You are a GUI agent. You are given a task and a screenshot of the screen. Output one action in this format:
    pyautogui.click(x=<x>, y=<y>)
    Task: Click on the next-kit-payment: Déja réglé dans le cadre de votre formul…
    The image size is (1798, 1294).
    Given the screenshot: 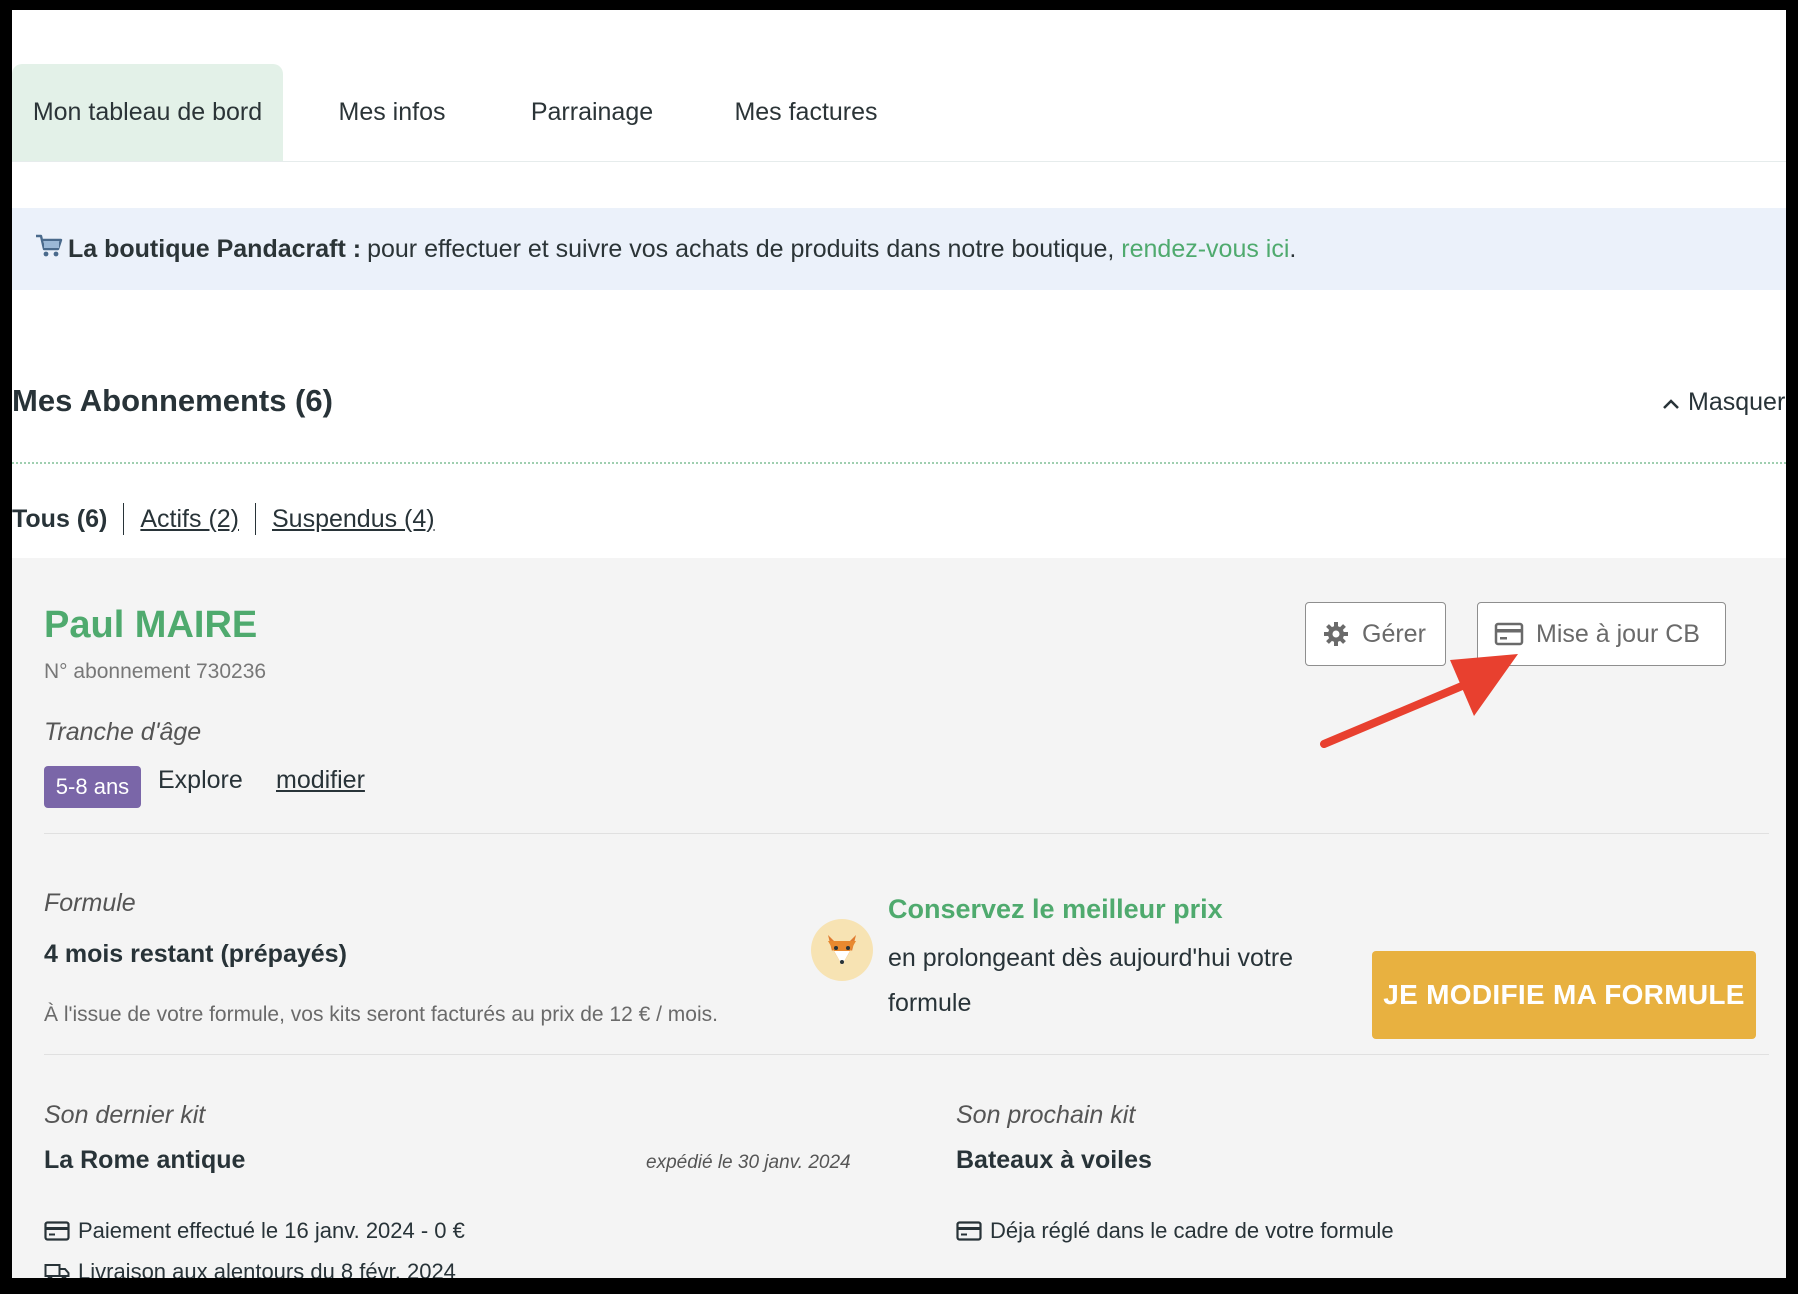 What is the action you would take?
    pyautogui.click(x=1175, y=1231)
    